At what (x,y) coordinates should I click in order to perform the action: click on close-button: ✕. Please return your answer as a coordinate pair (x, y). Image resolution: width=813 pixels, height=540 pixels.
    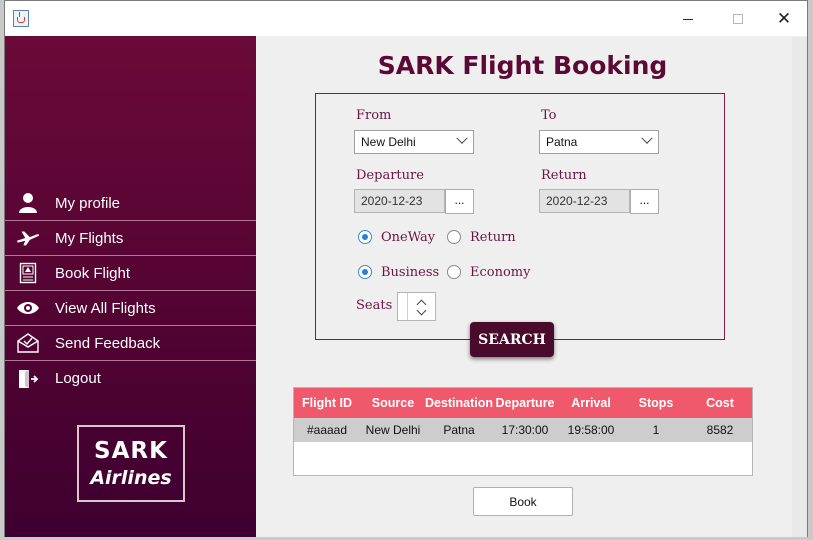
    Looking at the image, I should click on (784, 19).